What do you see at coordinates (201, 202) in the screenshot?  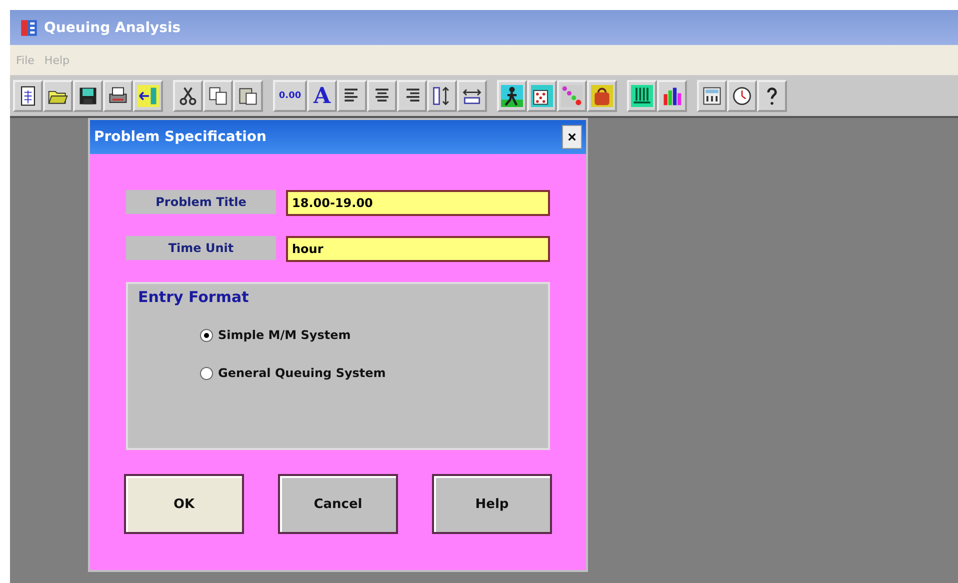 I see `field-label: Problem Title` at bounding box center [201, 202].